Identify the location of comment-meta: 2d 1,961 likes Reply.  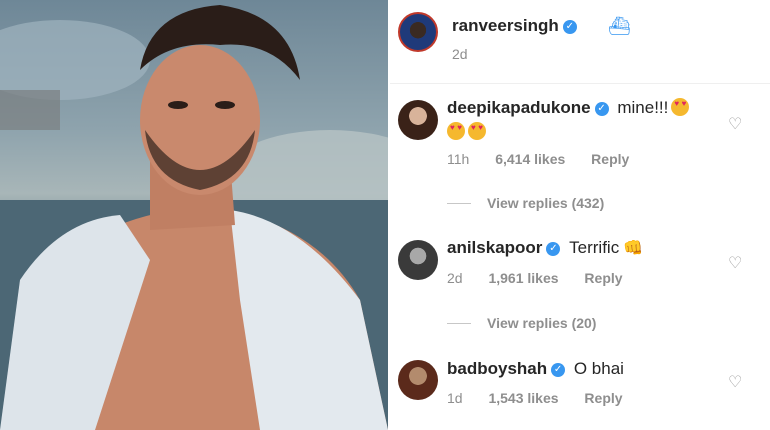
(546, 278).